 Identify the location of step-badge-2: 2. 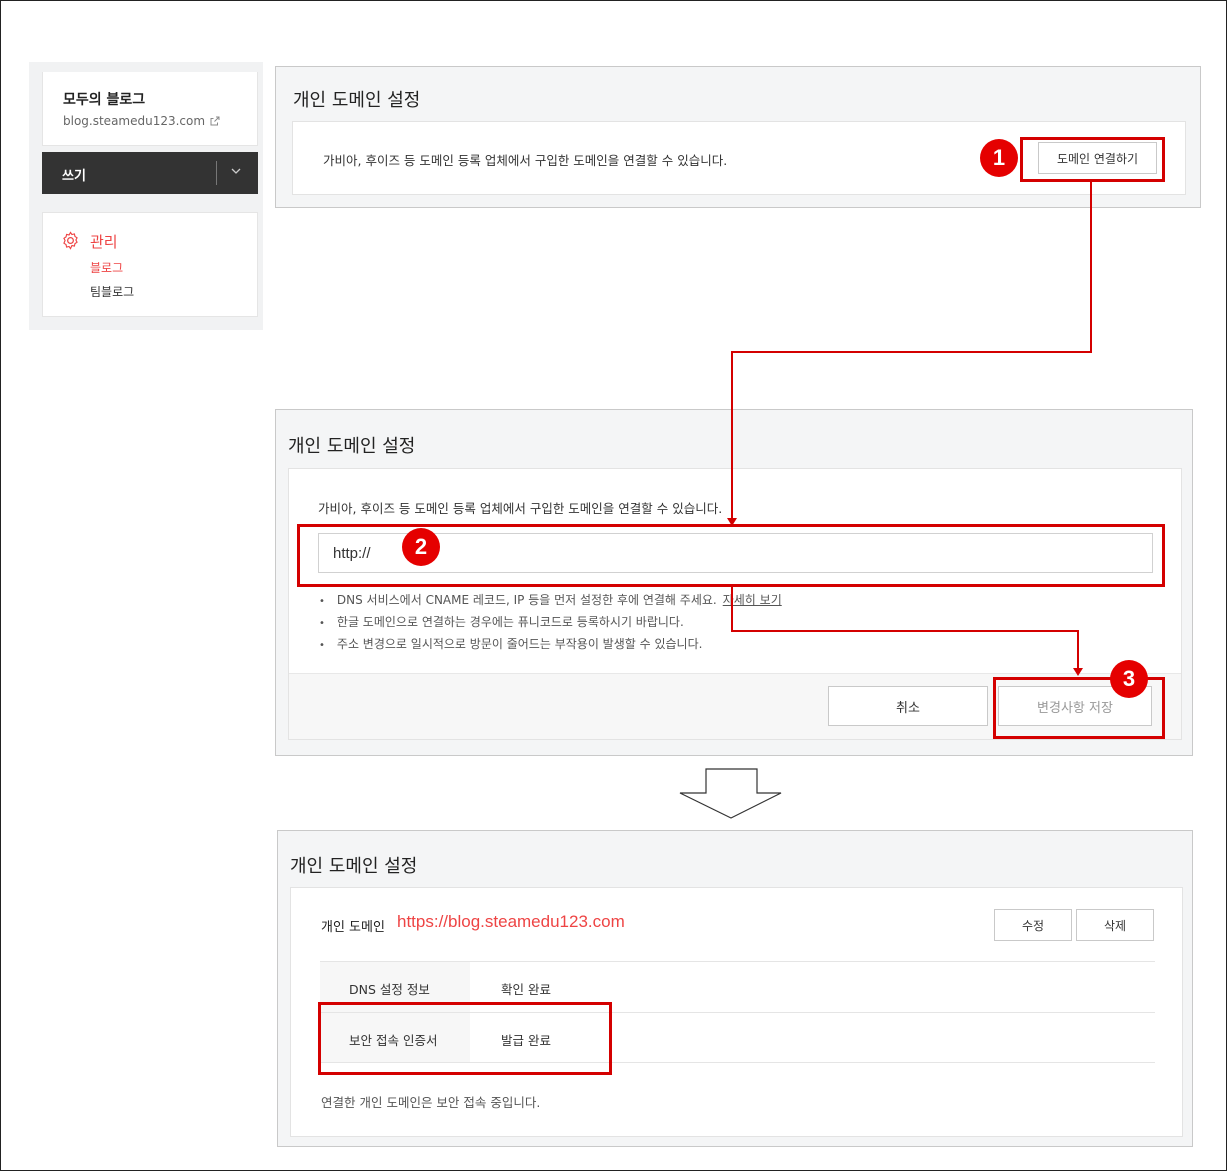
(421, 547).